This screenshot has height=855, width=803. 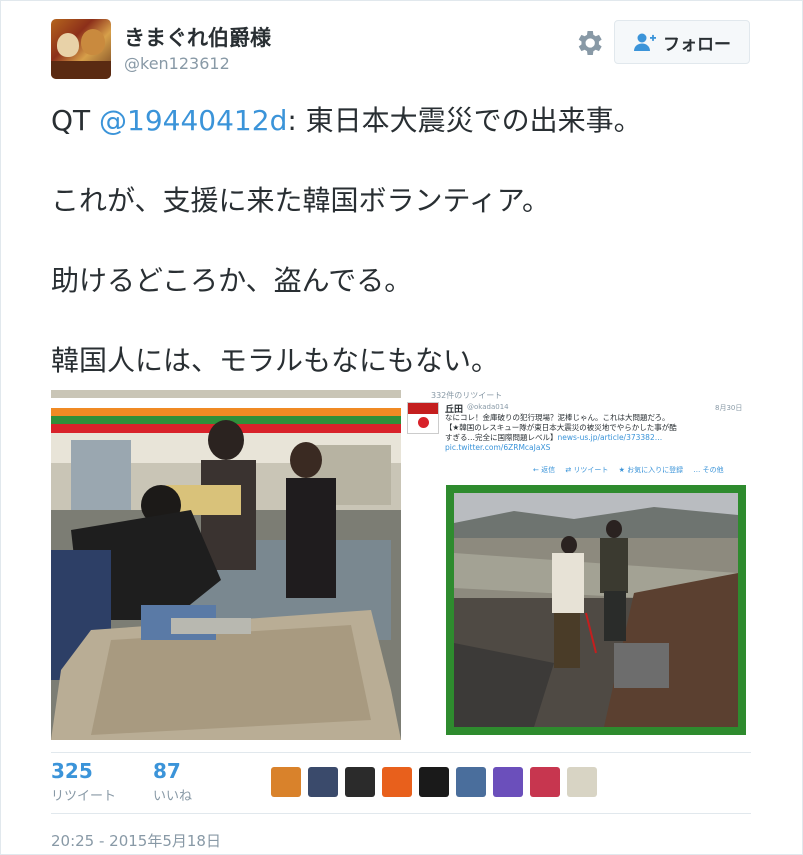 I want to click on avatar-cat-left, so click(x=68, y=45).